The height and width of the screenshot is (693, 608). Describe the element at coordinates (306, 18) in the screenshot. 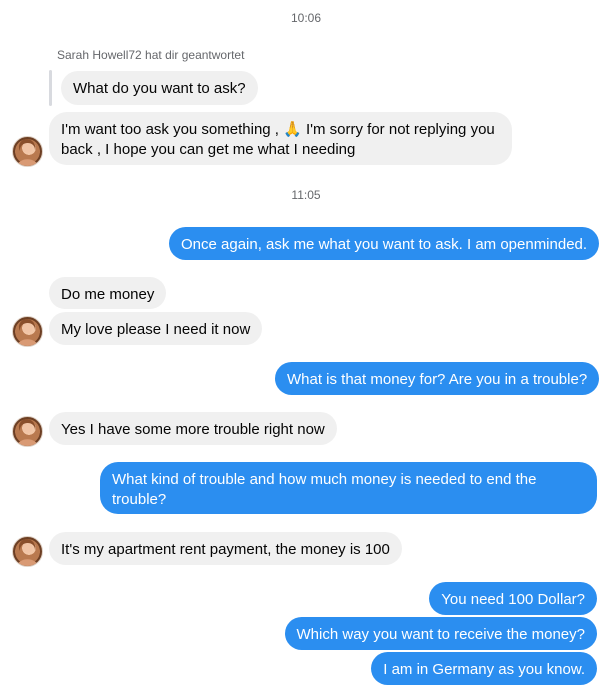

I see `timestamp: 10:06` at that location.